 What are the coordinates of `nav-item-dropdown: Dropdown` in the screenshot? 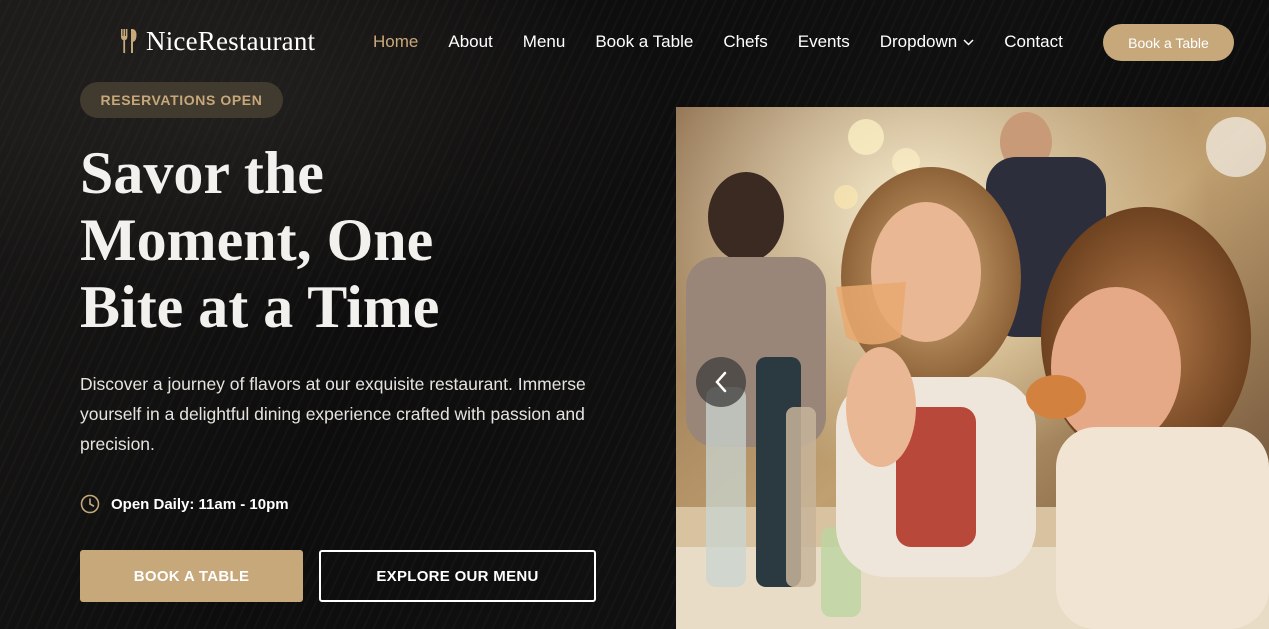 It's located at (927, 42).